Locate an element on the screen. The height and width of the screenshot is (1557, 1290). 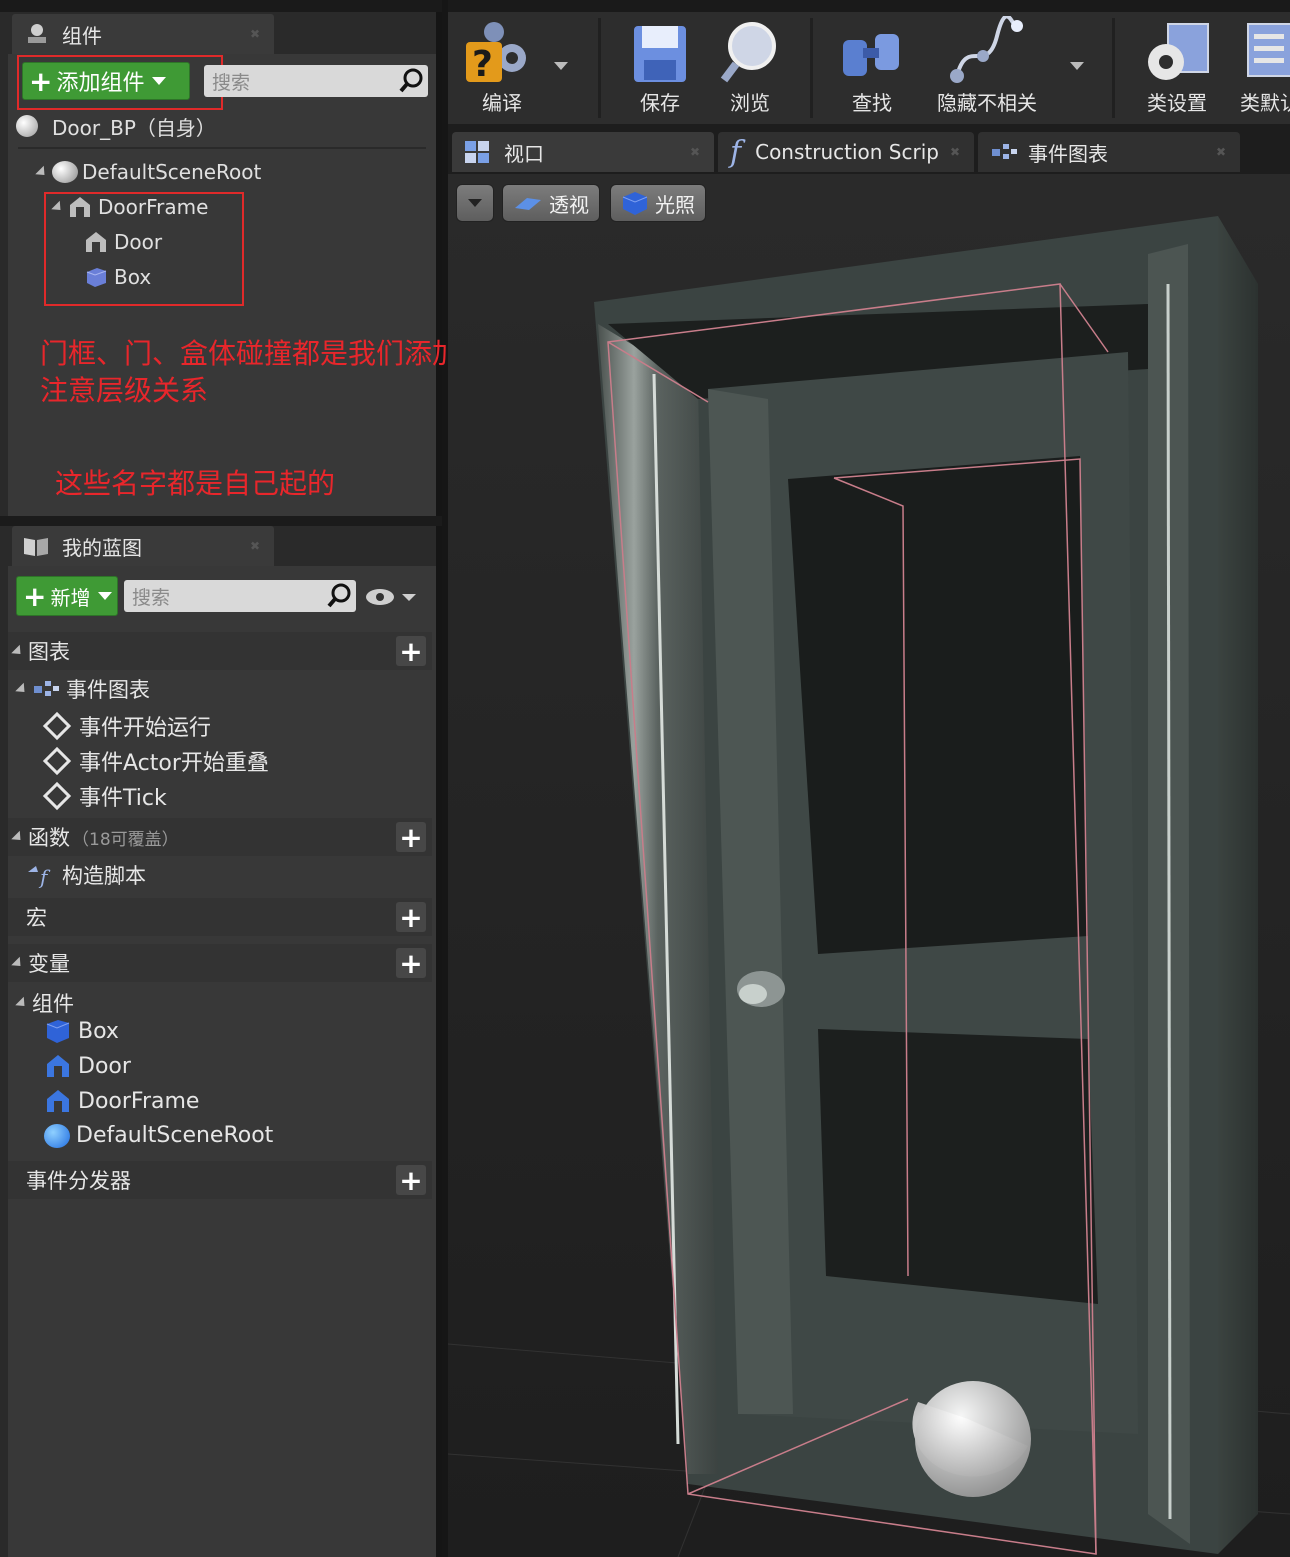
self-item: Door_BP（自身） is located at coordinates (116, 126).